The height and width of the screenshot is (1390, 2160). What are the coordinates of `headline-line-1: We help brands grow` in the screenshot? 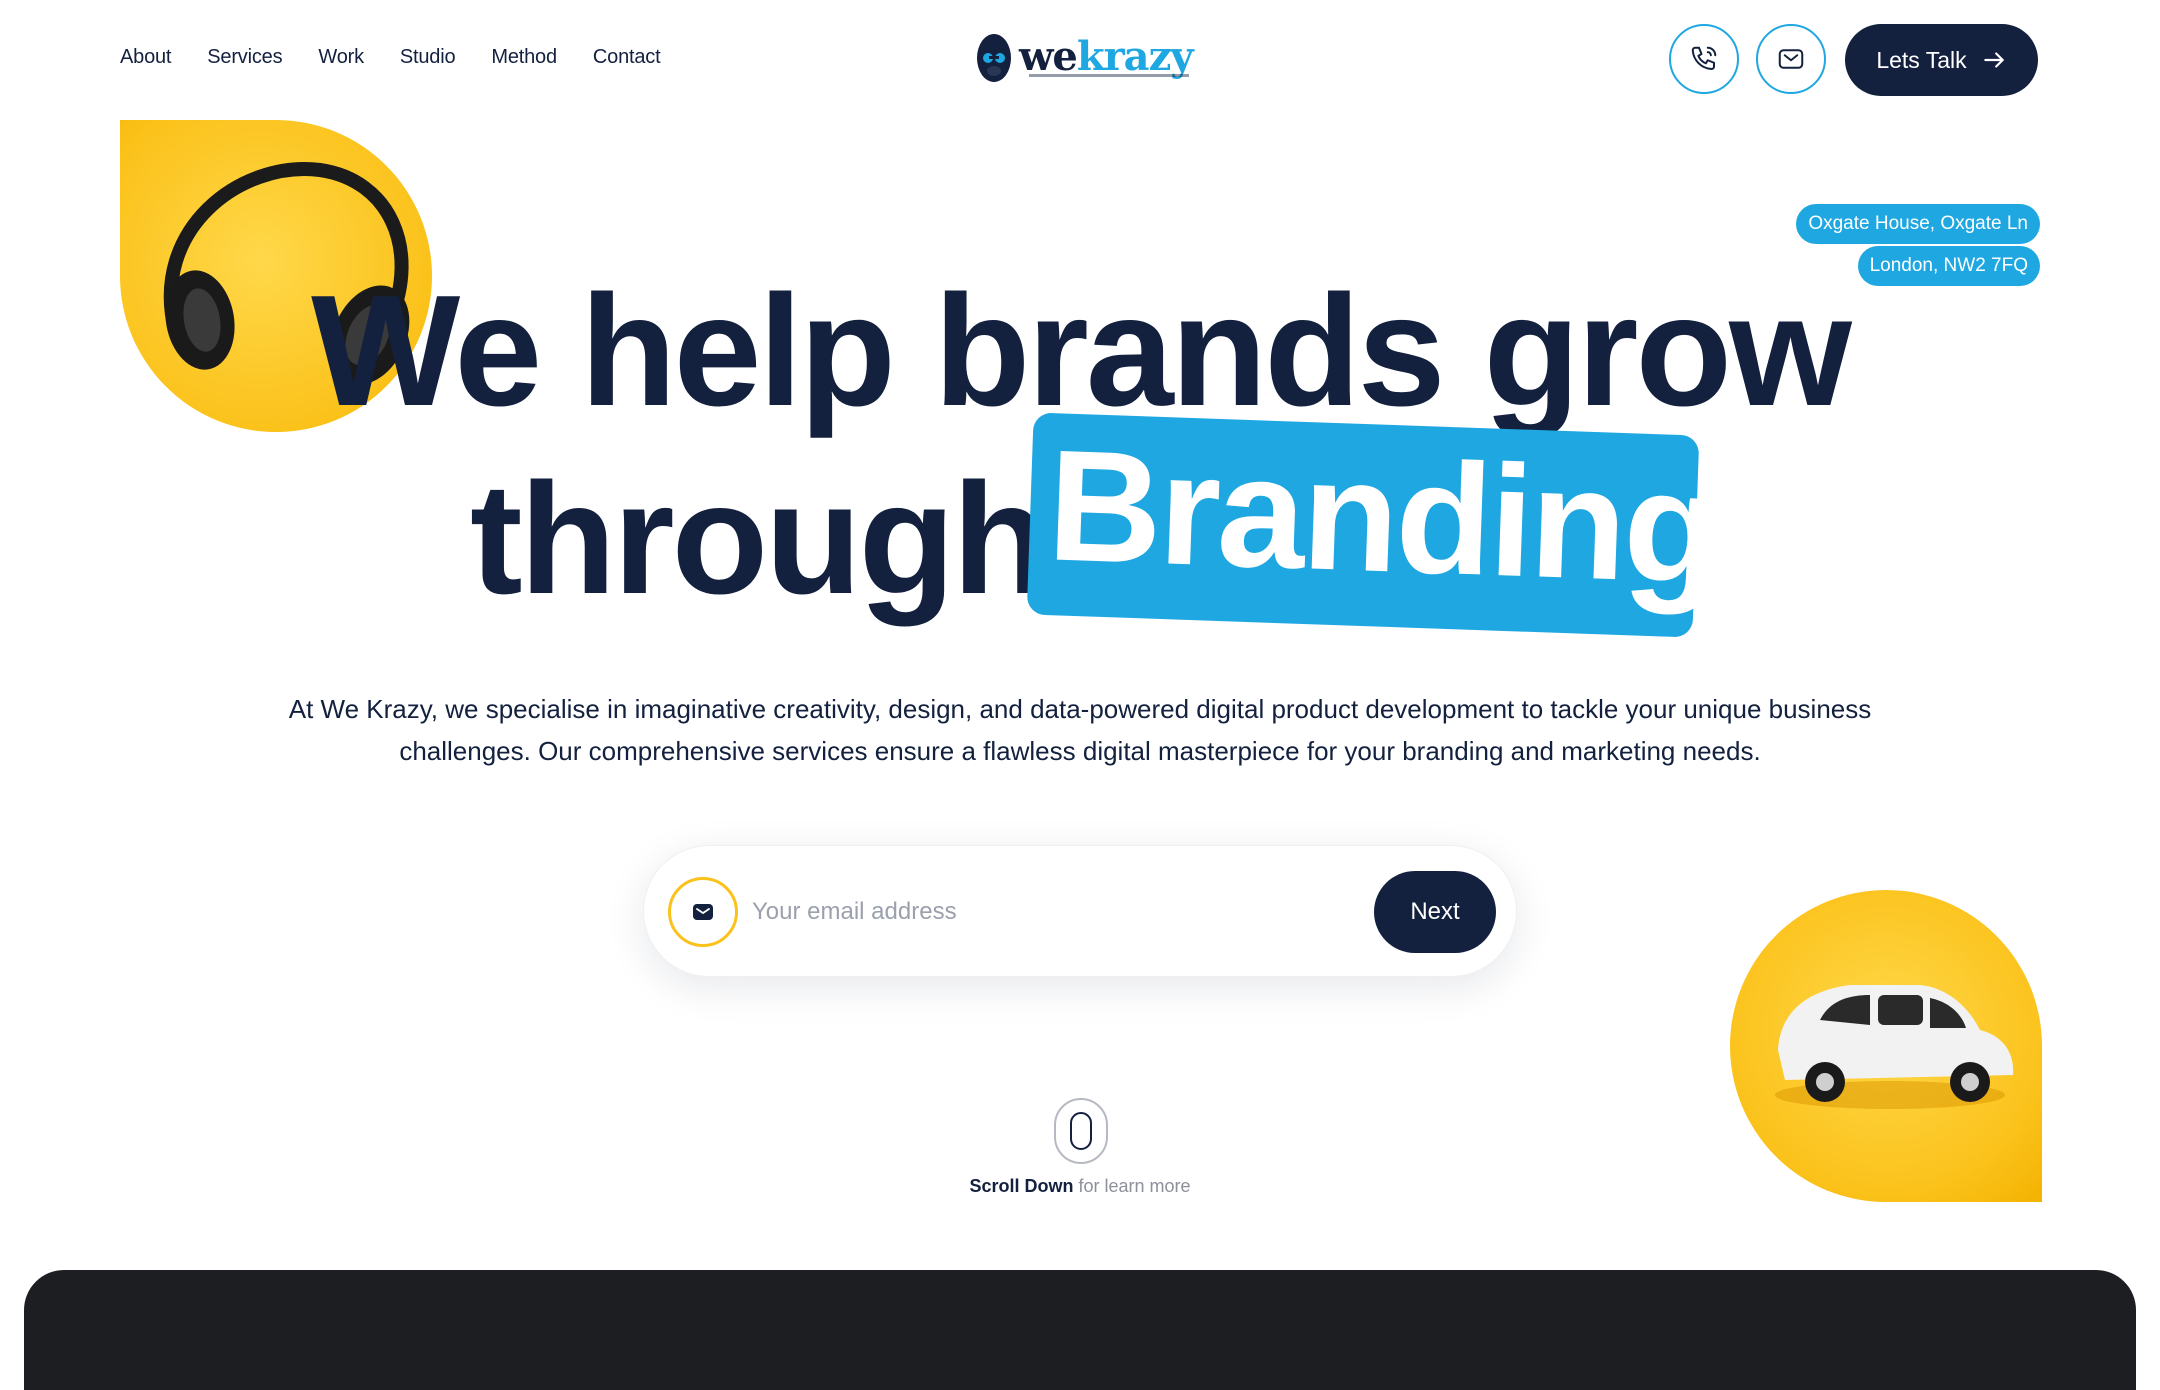 It's located at (1081, 351).